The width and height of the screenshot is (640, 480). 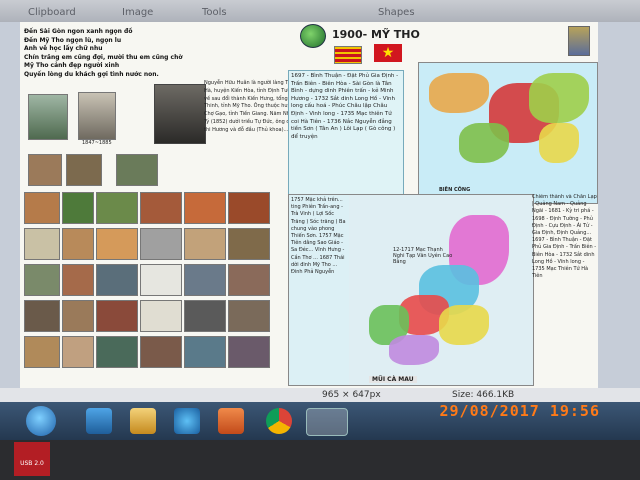 What do you see at coordinates (320, 395) in the screenshot?
I see `status-bar: 965 × 647px Size: 466.1KB` at bounding box center [320, 395].